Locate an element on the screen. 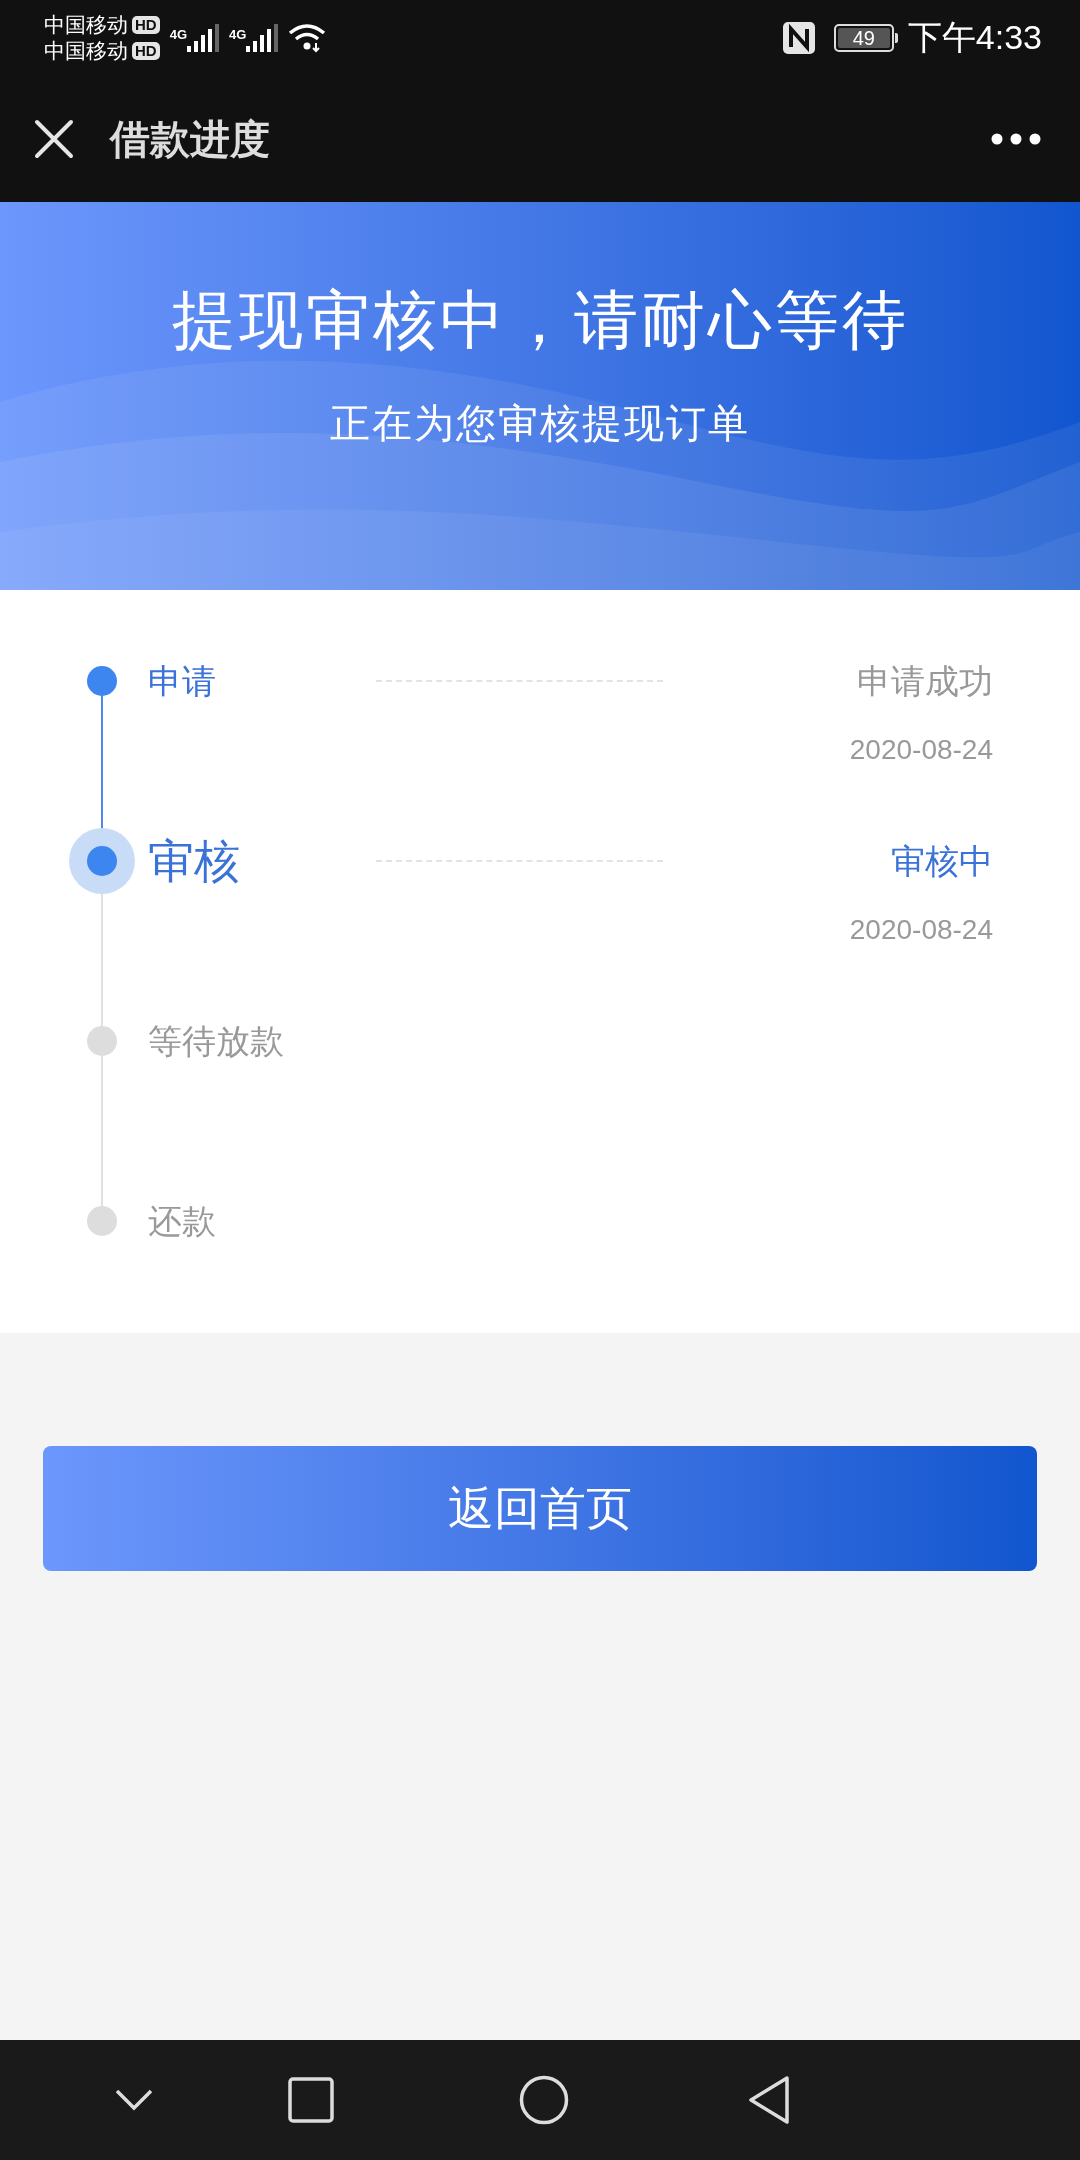 The height and width of the screenshot is (2160, 1080). home-button: 返回首页 is located at coordinates (540, 1508).